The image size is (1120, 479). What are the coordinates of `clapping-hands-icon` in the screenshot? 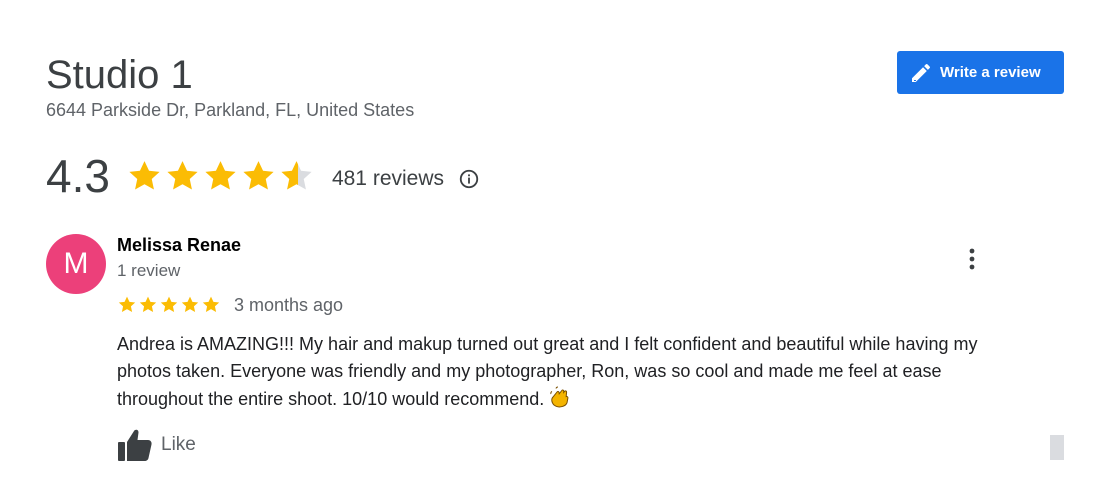 It's located at (560, 401).